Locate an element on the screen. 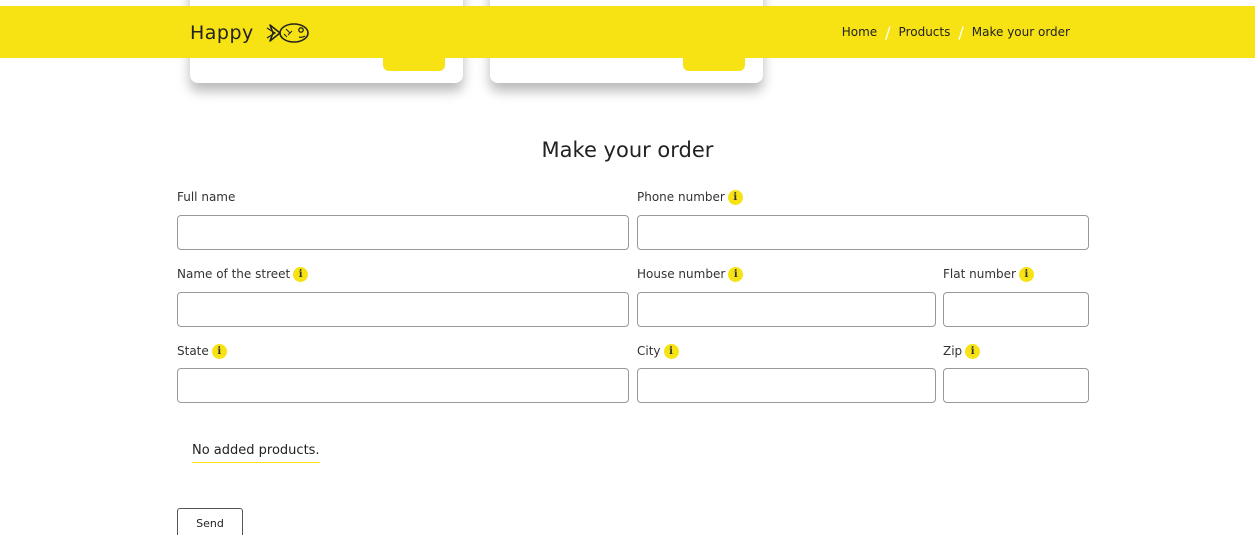 The image size is (1255, 535). state-label: State i is located at coordinates (202, 351).